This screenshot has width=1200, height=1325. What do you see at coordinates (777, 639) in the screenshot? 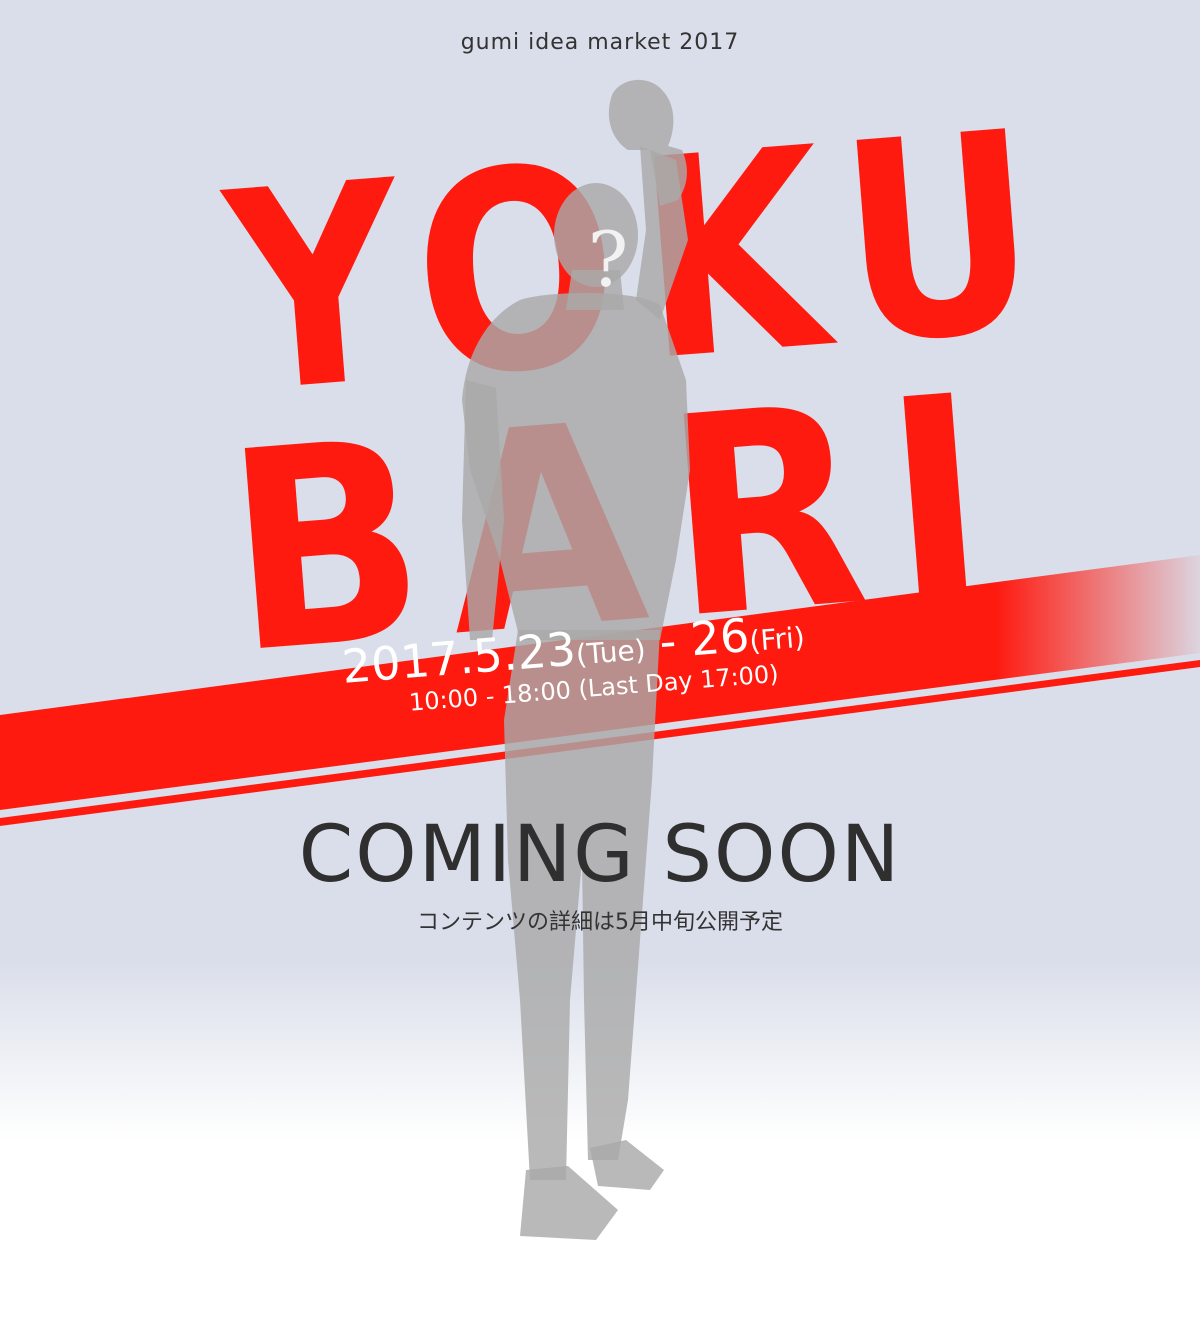
I see `date-end-day: (Fri)` at bounding box center [777, 639].